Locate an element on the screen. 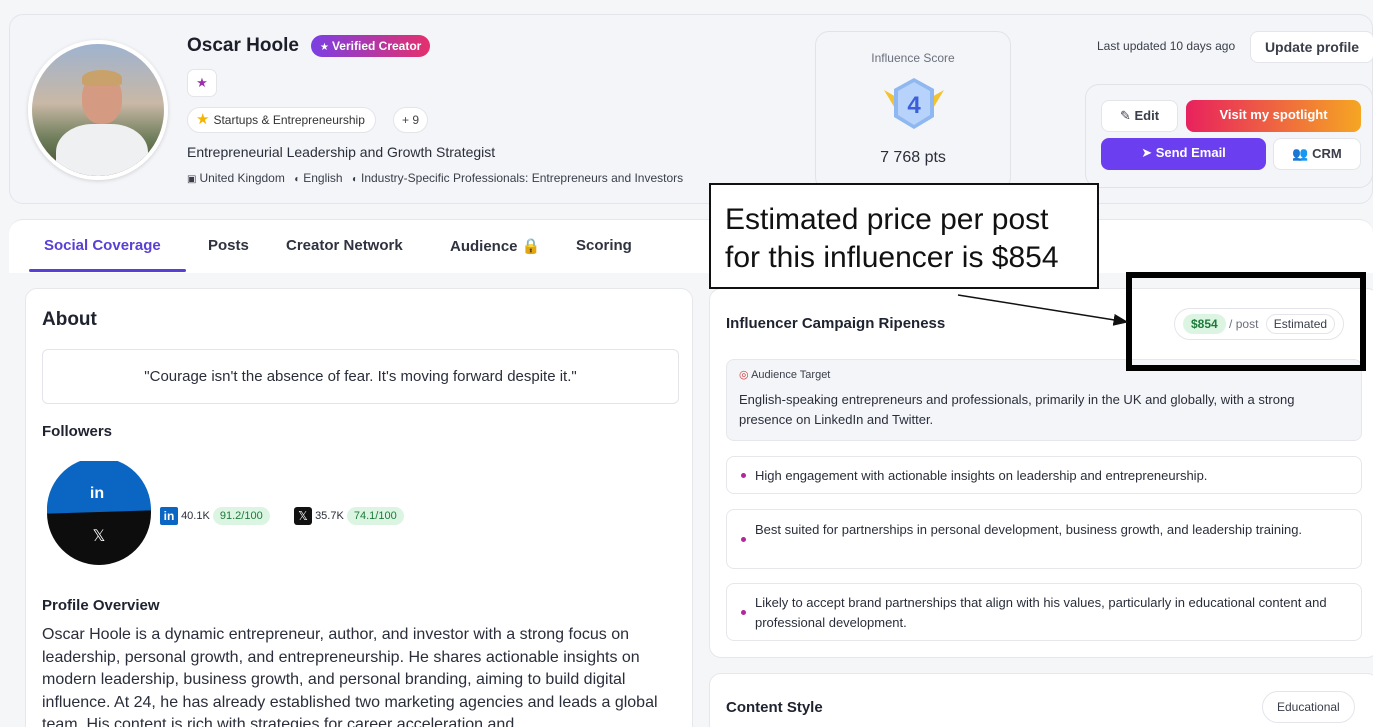 The image size is (1373, 727). content-style-panel: Content Style Educational is located at coordinates (1041, 700).